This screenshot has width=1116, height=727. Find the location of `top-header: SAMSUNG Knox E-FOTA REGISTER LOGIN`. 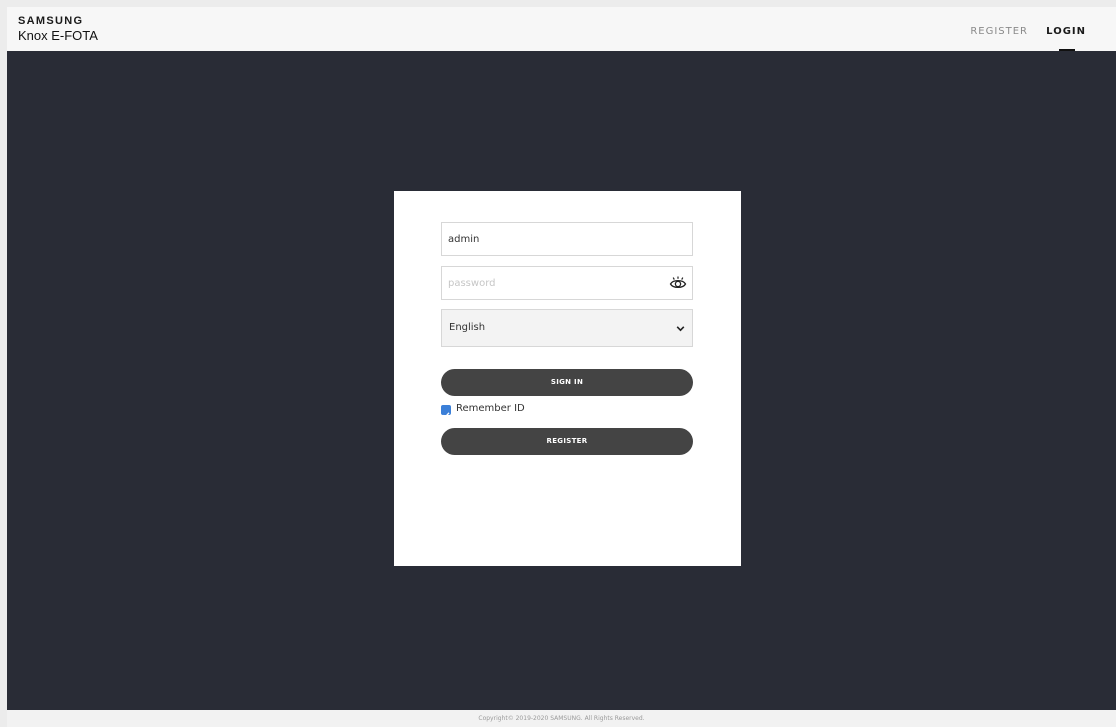

top-header: SAMSUNG Knox E-FOTA REGISTER LOGIN is located at coordinates (561, 29).